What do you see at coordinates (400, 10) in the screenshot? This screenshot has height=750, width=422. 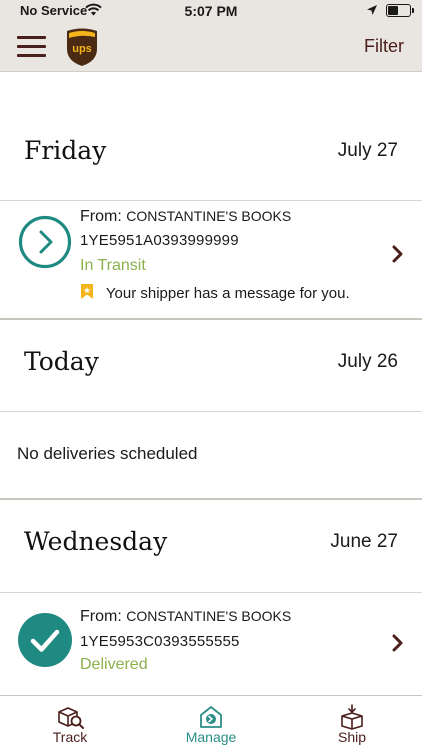 I see `battery-icon` at bounding box center [400, 10].